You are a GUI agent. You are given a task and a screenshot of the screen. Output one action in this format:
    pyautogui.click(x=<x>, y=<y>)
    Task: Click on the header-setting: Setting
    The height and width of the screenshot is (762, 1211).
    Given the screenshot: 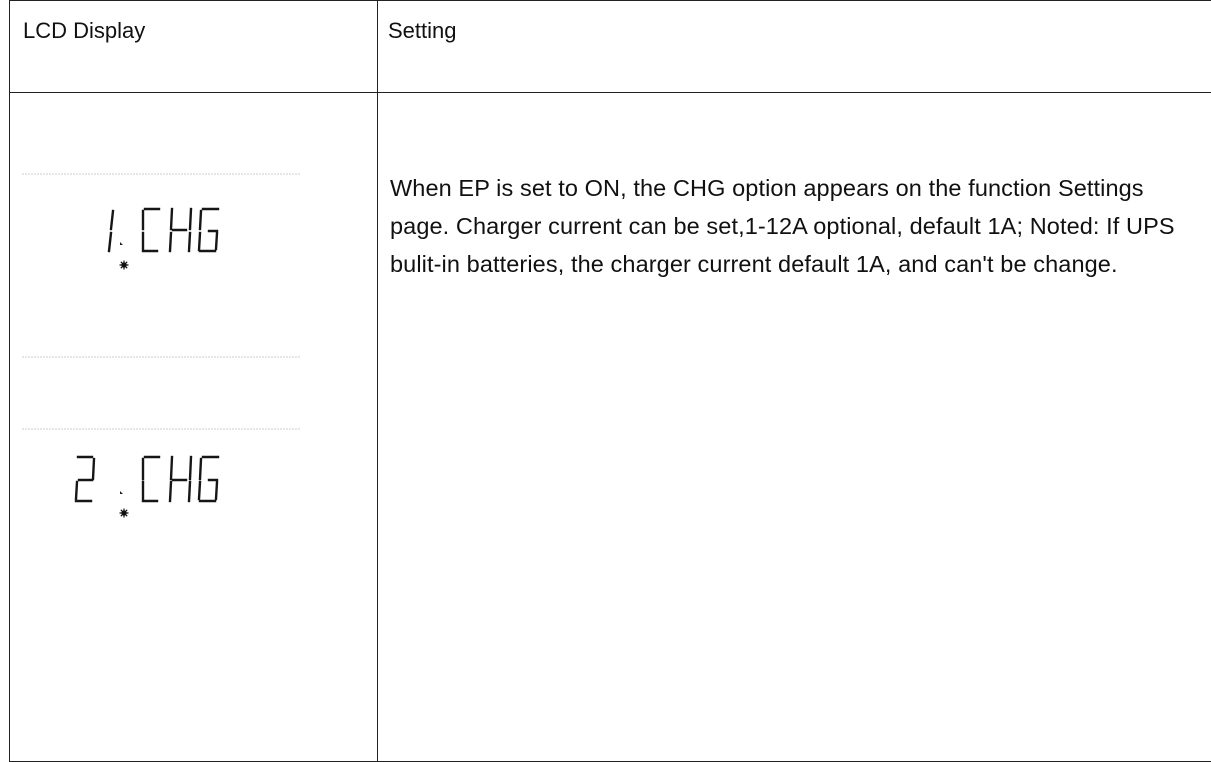 What is the action you would take?
    pyautogui.click(x=794, y=47)
    